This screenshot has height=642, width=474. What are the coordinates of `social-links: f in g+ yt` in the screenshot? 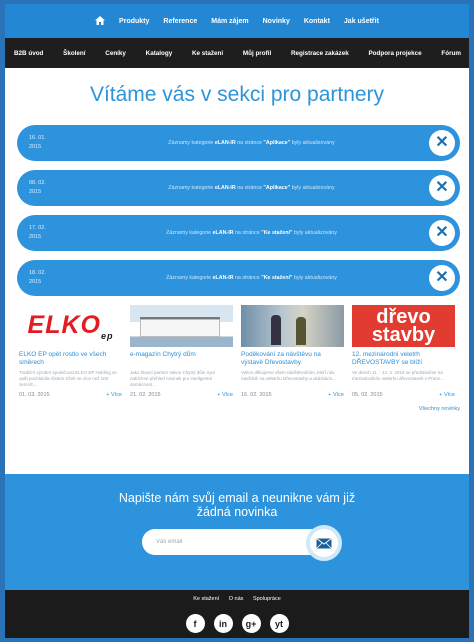 It's located at (237, 623).